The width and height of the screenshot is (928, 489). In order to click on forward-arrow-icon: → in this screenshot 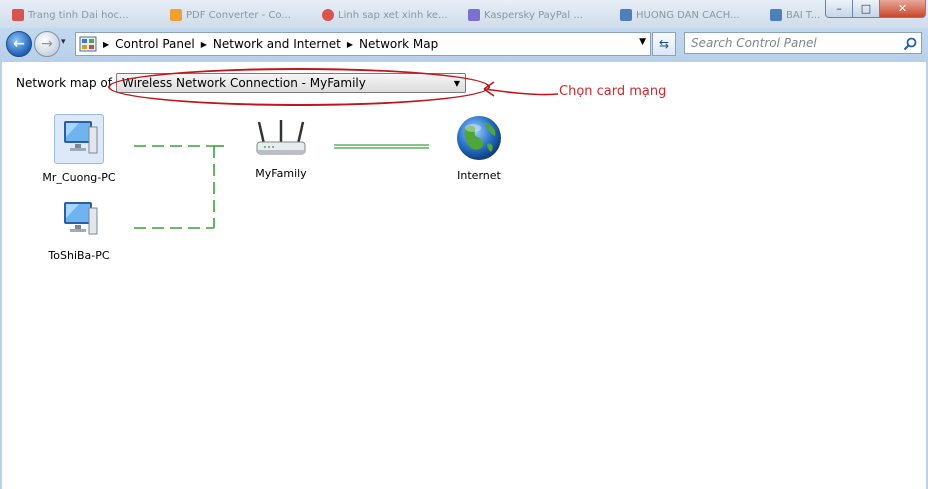, I will do `click(47, 44)`.